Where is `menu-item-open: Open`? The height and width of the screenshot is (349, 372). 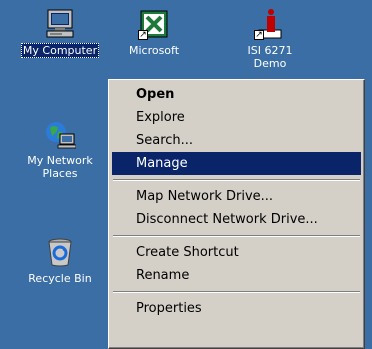
menu-item-open: Open is located at coordinates (236, 94).